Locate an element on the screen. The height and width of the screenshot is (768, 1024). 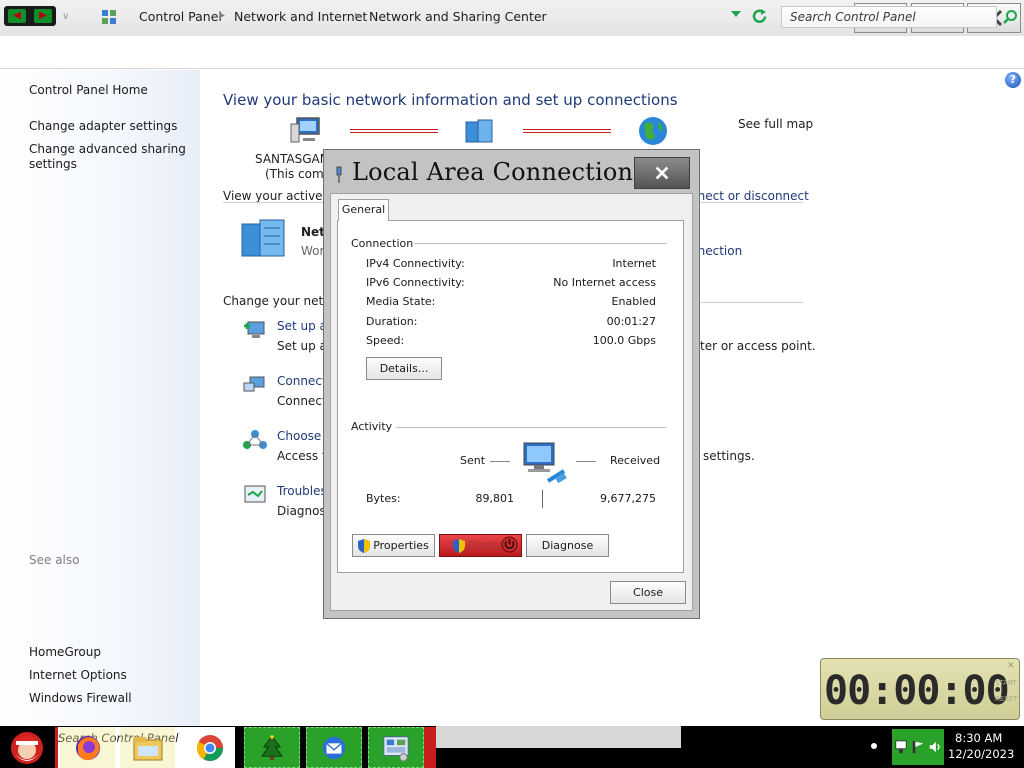
connect-network-icon is located at coordinates (254, 384).